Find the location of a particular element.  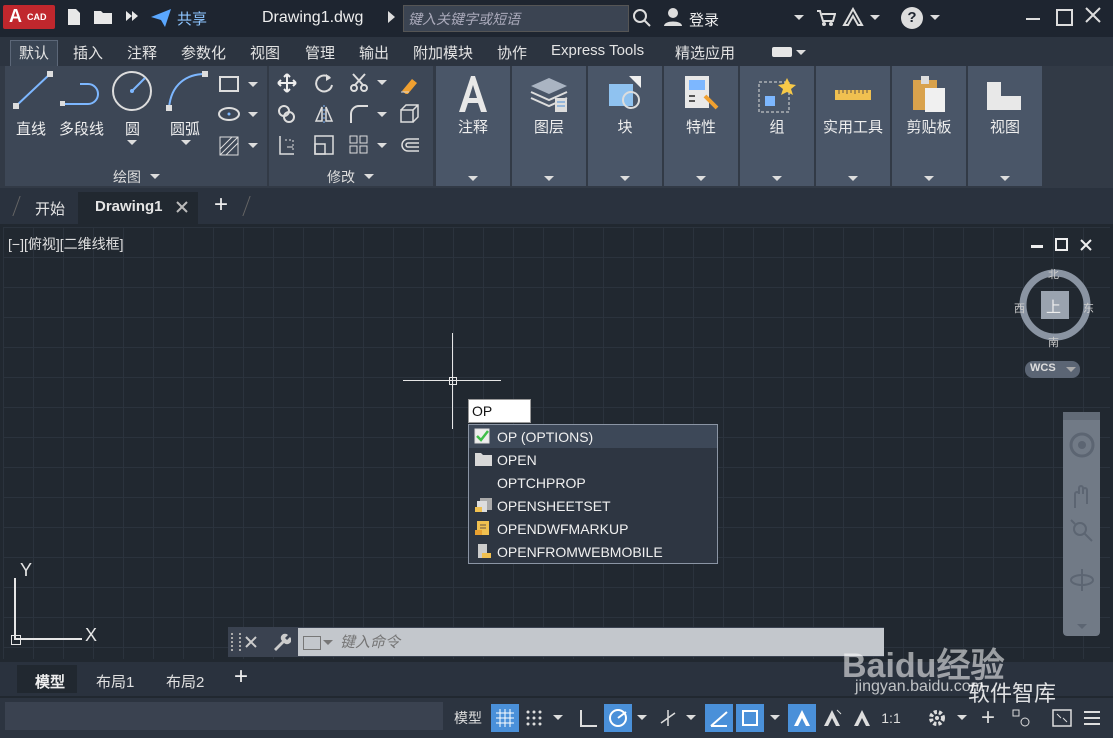

layers-dropdown-icon is located at coordinates (549, 178).